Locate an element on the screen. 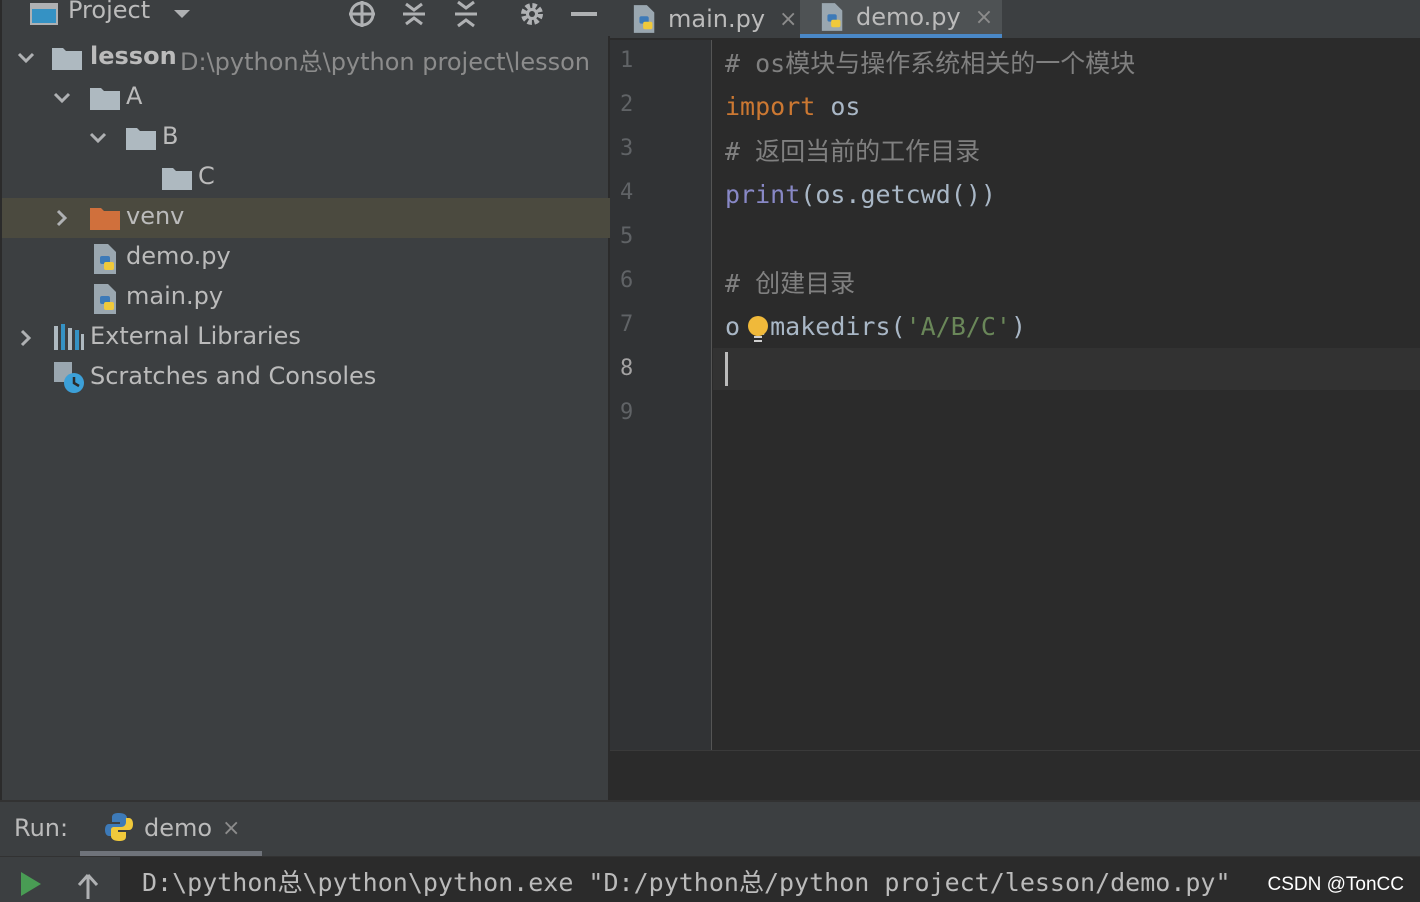 This screenshot has width=1420, height=902. code-comment: # os模块与操作系统相关的一个模块 is located at coordinates (930, 63).